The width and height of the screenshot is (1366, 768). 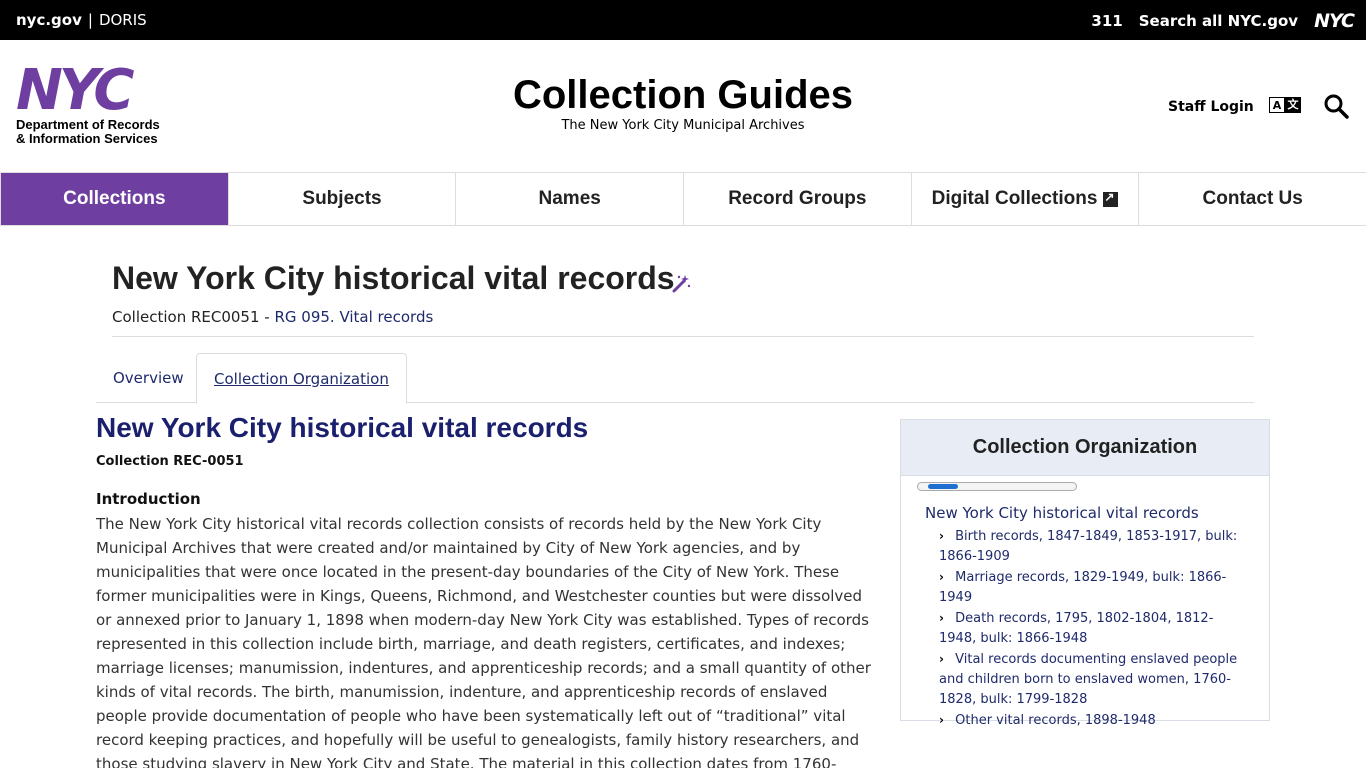 I want to click on search-all-nyc-link: Search all NYC.gov, so click(x=1218, y=21).